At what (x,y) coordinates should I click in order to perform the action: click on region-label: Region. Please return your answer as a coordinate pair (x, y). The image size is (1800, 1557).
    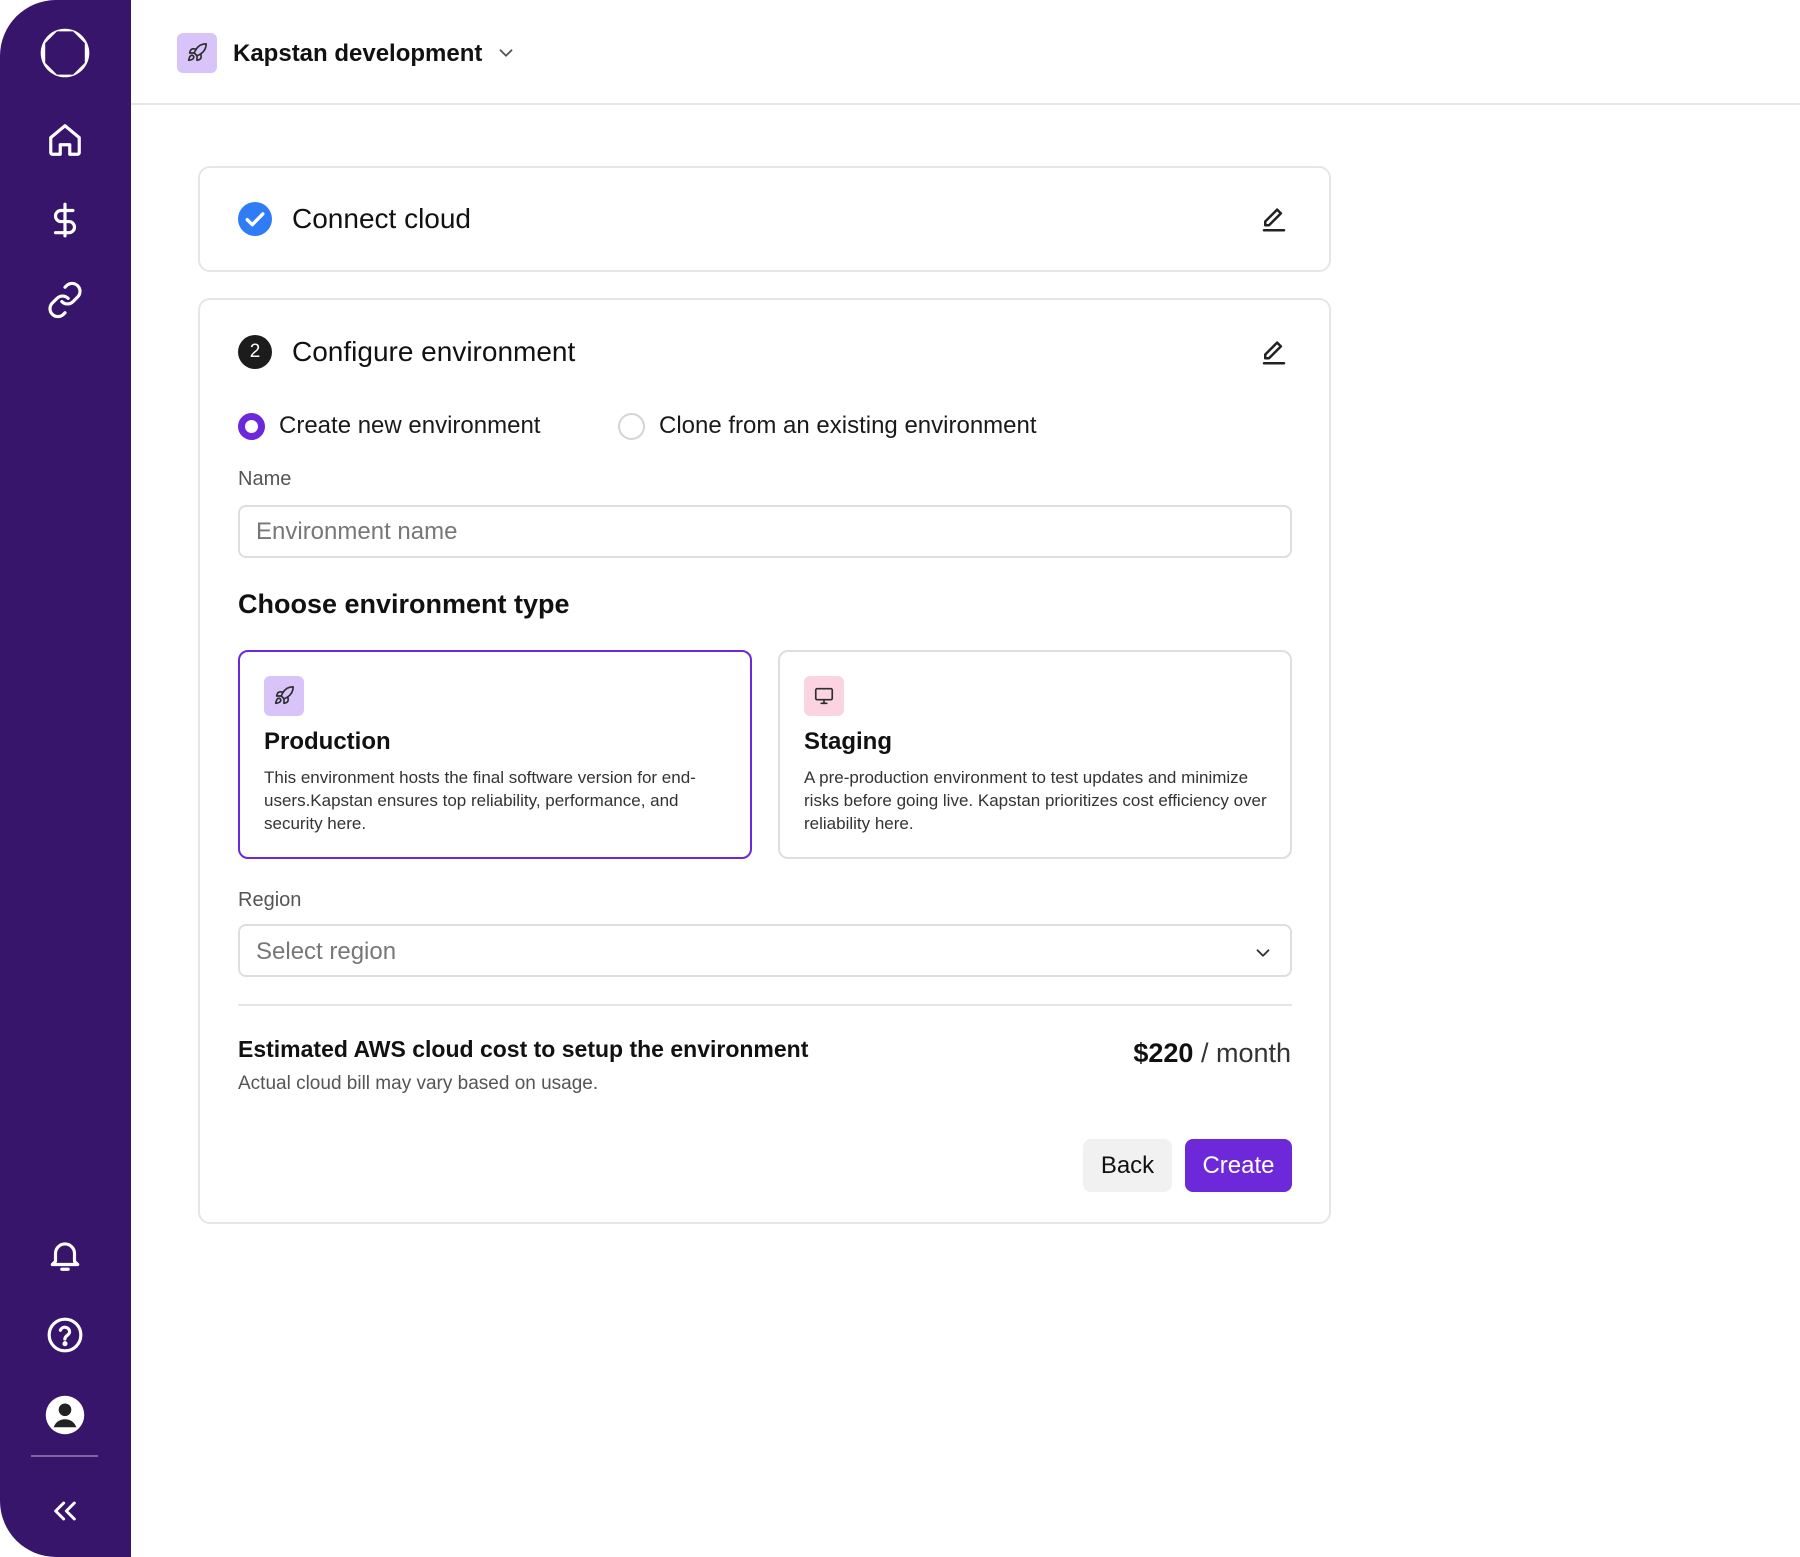
    Looking at the image, I should click on (270, 900).